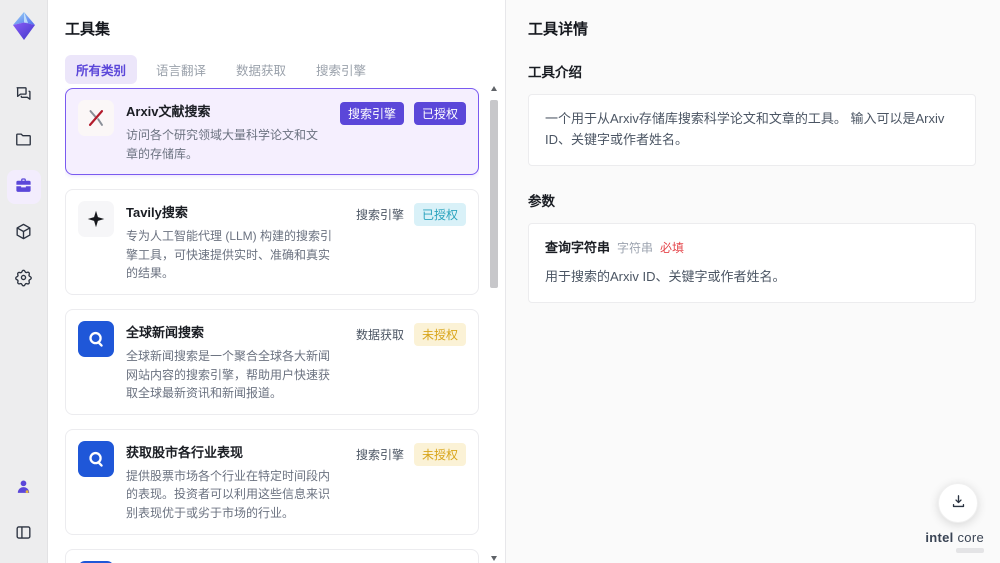 Image resolution: width=1000 pixels, height=563 pixels. I want to click on params-heading: 参数, so click(541, 201).